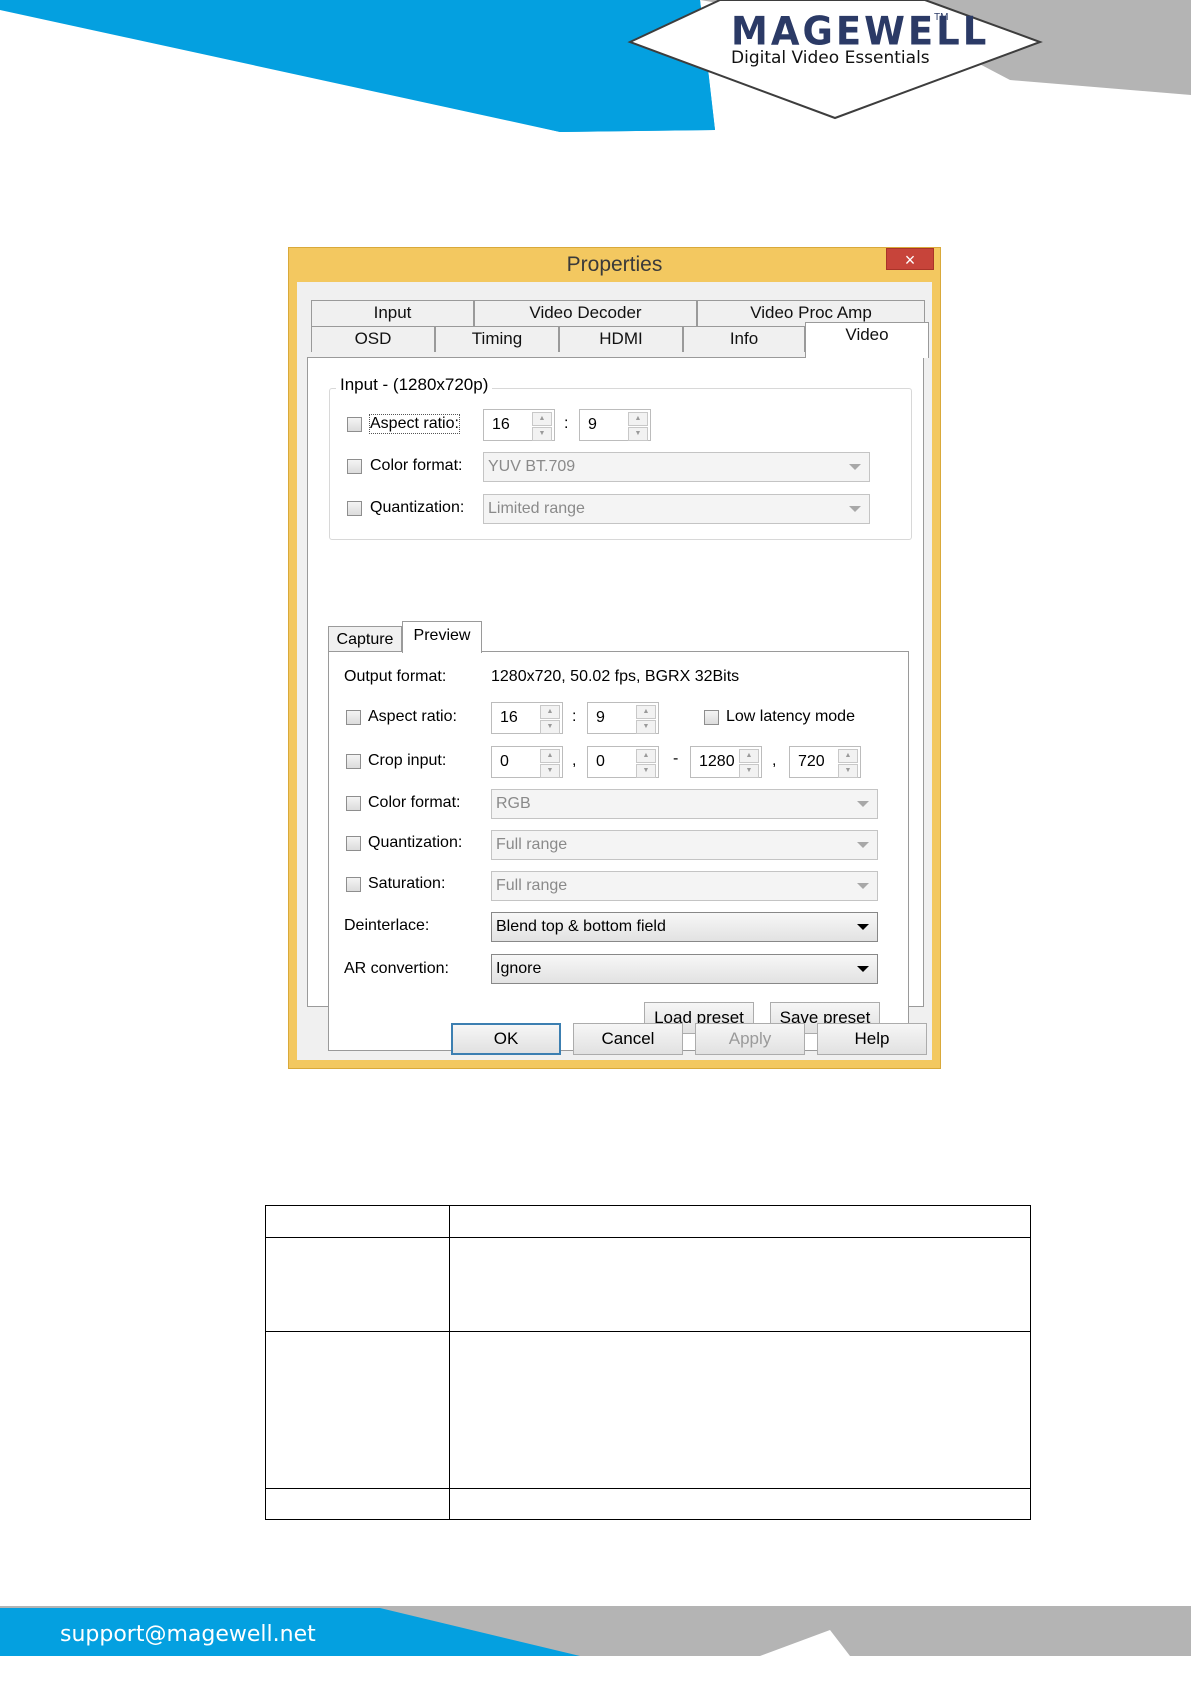 This screenshot has width=1191, height=1689. Describe the element at coordinates (442, 637) in the screenshot. I see `tab-preview: Preview` at that location.